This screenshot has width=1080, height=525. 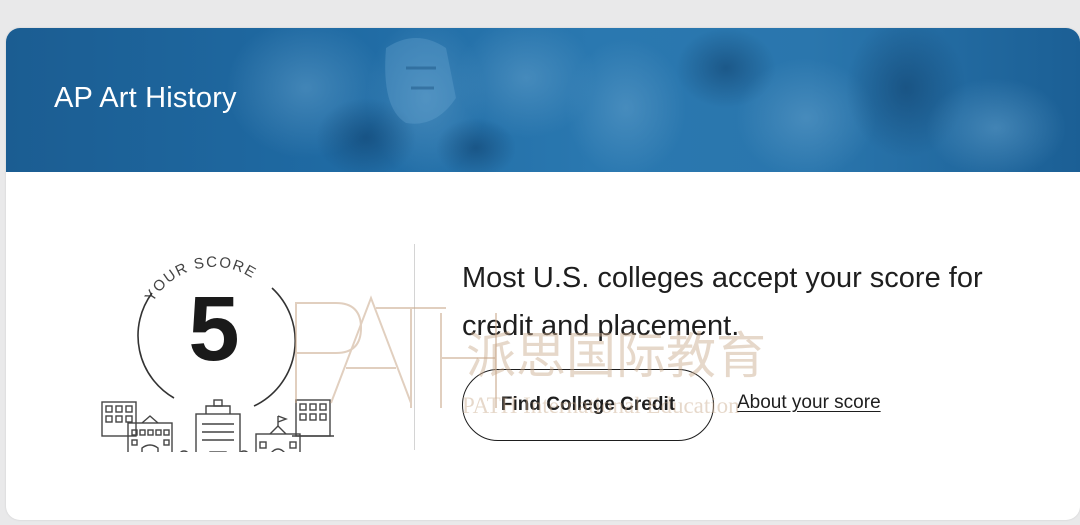 I want to click on vertical-divider, so click(x=414, y=347).